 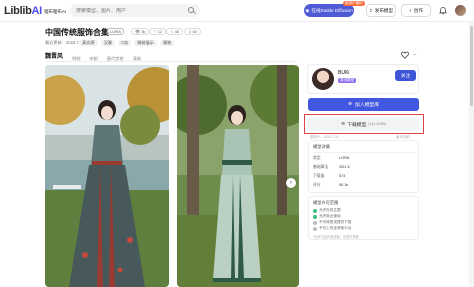 What do you see at coordinates (354, 3) in the screenshot?
I see `new-user-badge: 新用户福利` at bounding box center [354, 3].